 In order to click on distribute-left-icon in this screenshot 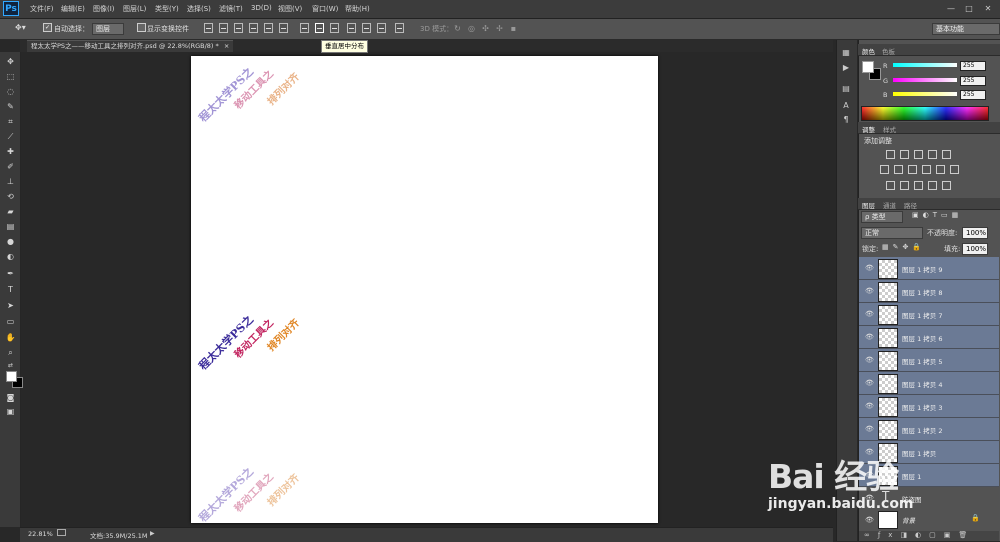, I will do `click(351, 28)`.